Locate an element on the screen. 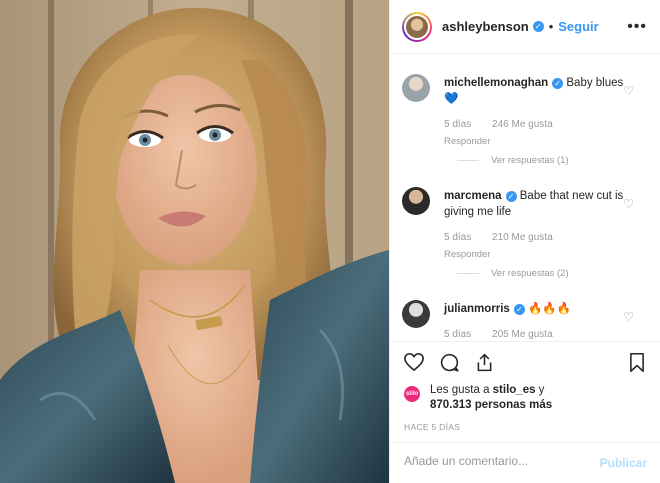  like-heart-icon is located at coordinates (414, 362).